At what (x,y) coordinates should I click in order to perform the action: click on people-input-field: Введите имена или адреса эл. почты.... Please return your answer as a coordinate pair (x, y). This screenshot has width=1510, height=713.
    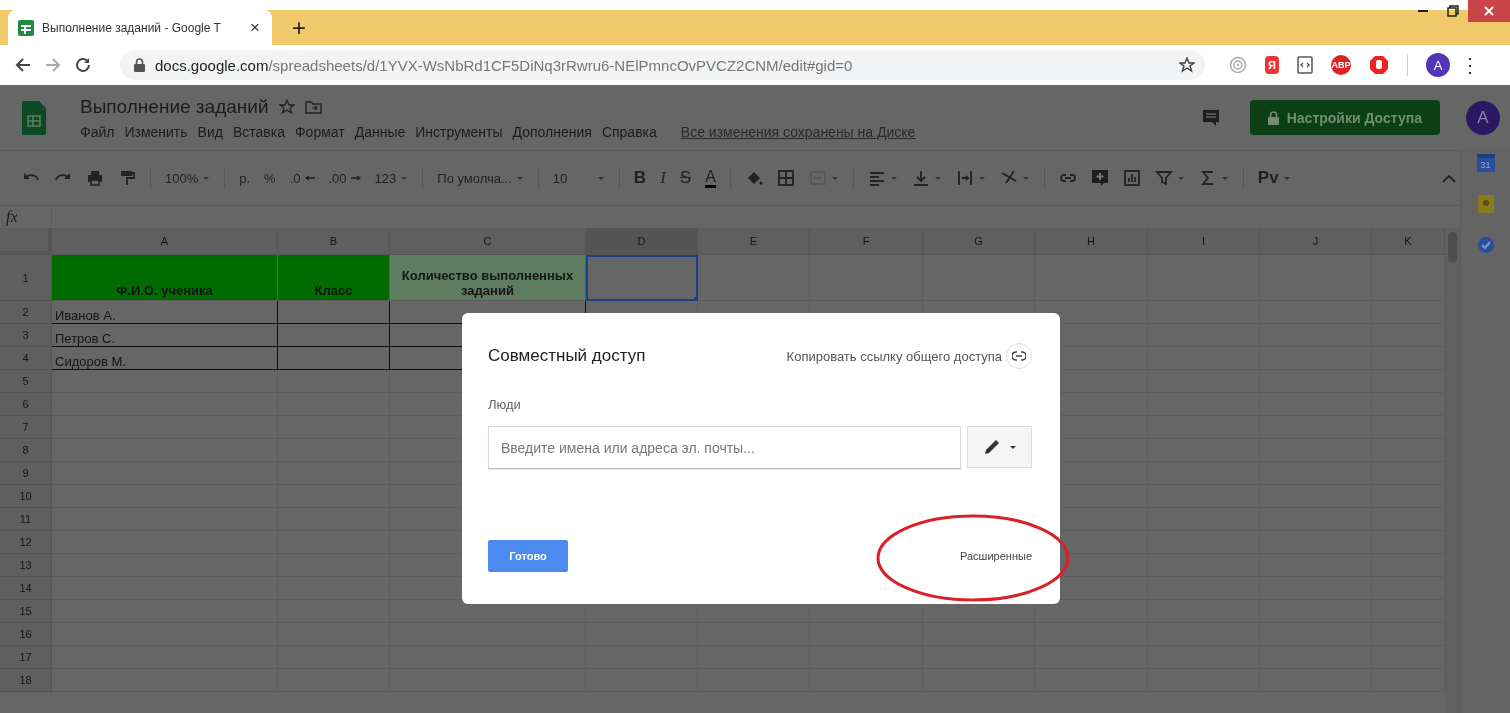
    Looking at the image, I should click on (725, 447).